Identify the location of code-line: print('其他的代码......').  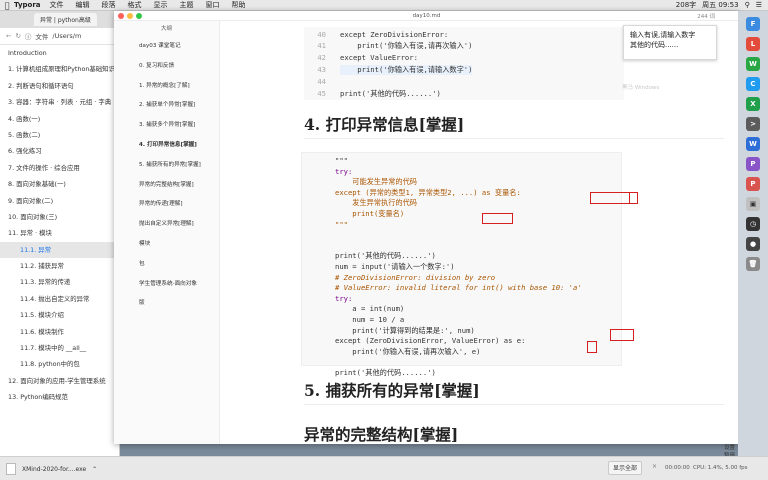
(385, 256).